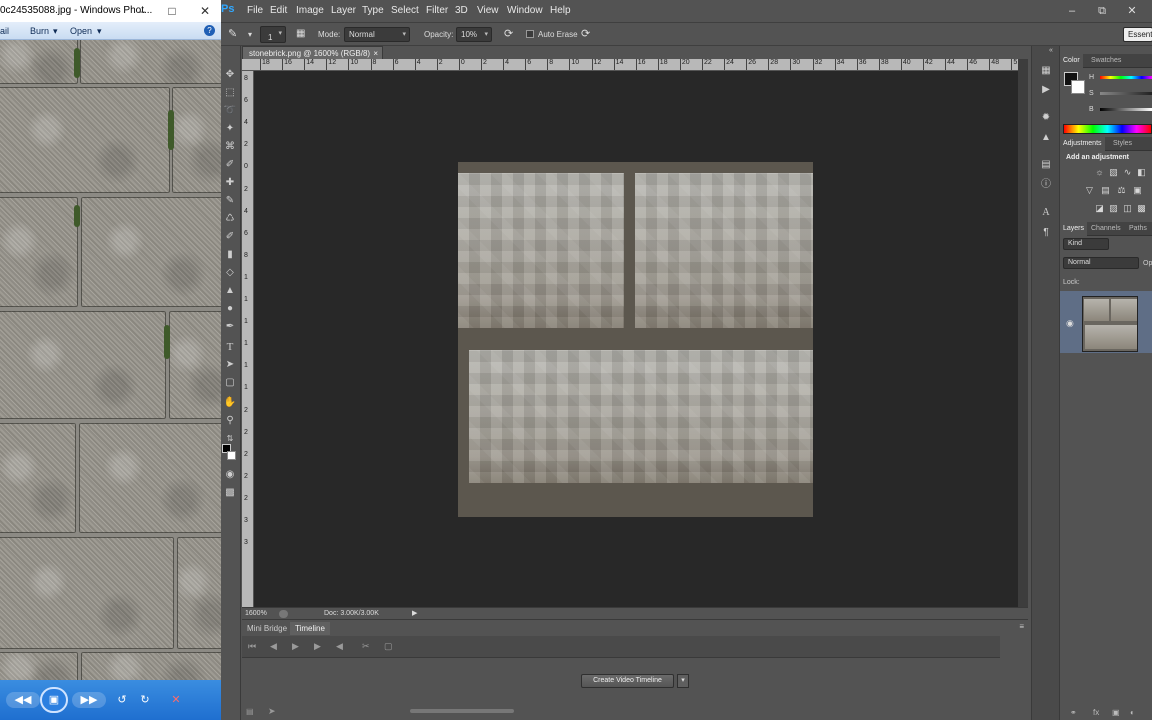 The image size is (1152, 720). Describe the element at coordinates (230, 327) in the screenshot. I see `pen-tool-icon: ✒` at that location.